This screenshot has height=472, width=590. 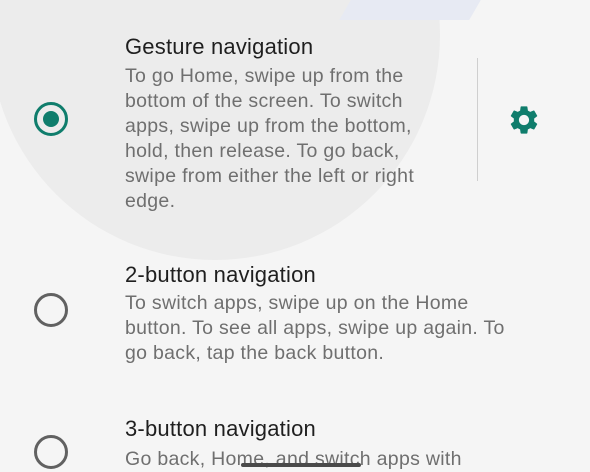 What do you see at coordinates (255, 353) in the screenshot?
I see `description-line: go back, tap the back button.` at bounding box center [255, 353].